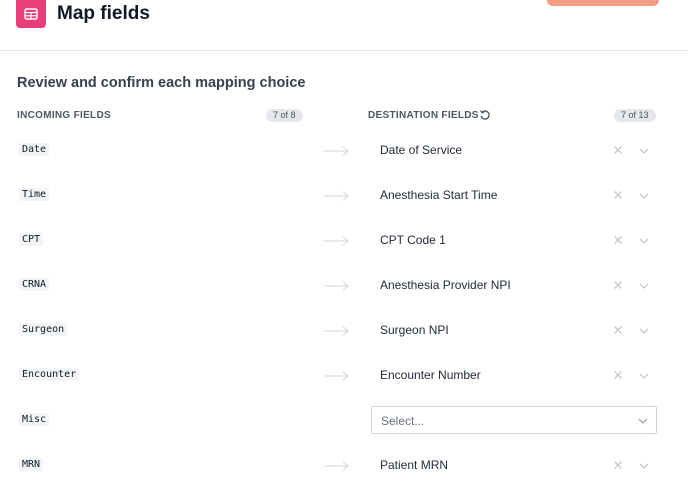 The height and width of the screenshot is (501, 688). Describe the element at coordinates (34, 194) in the screenshot. I see `incoming-field: Time` at that location.